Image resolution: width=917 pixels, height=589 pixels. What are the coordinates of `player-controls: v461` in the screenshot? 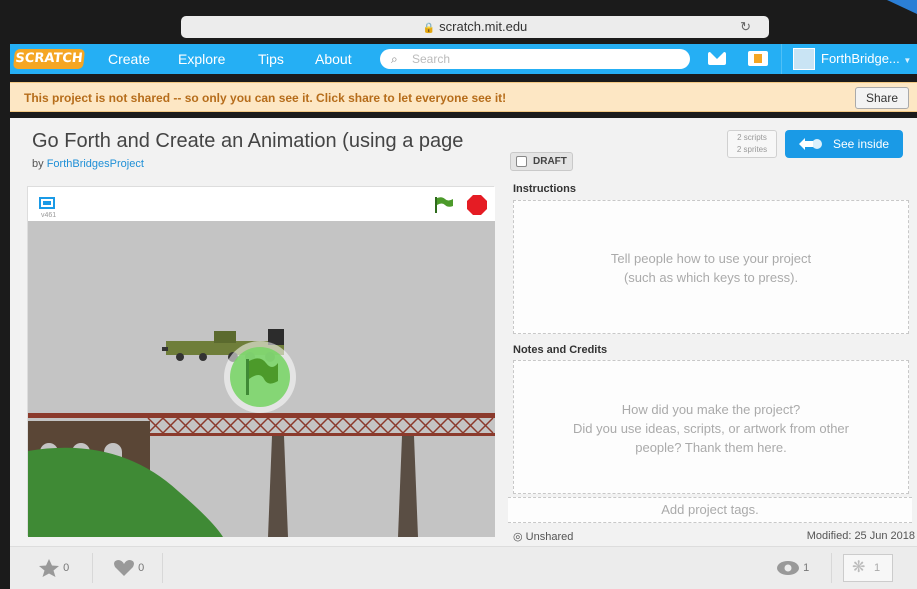 It's located at (261, 204).